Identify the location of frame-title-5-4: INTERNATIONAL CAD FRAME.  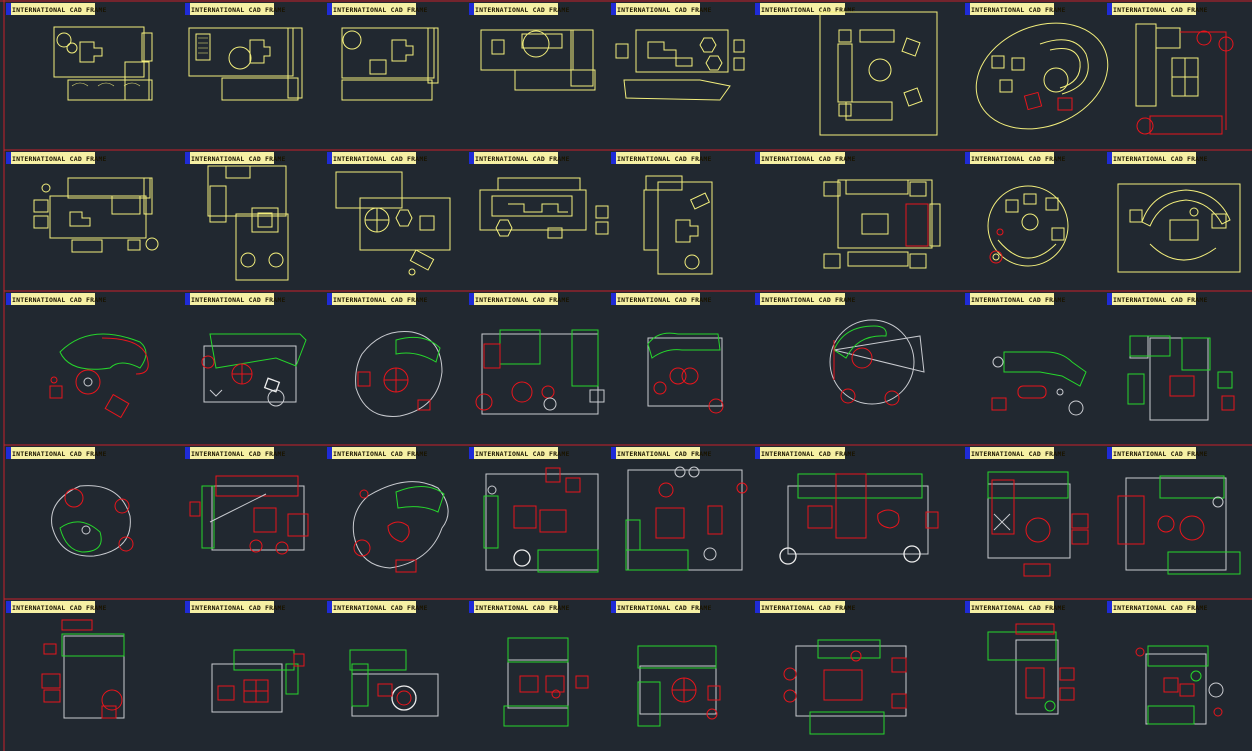
(519, 607).